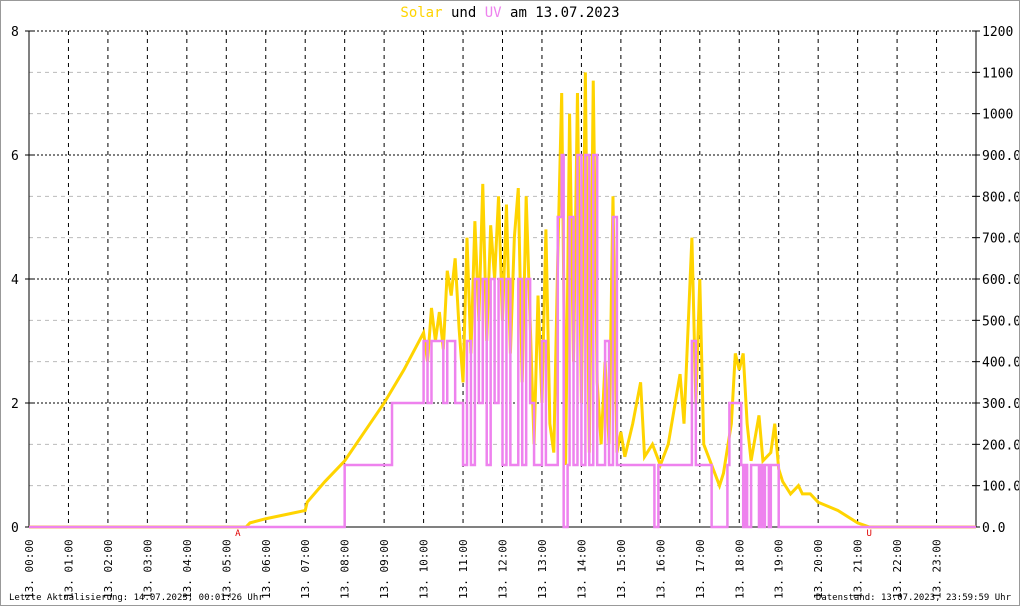  I want to click on x-tick-label: 13. 00:00, so click(29, 569).